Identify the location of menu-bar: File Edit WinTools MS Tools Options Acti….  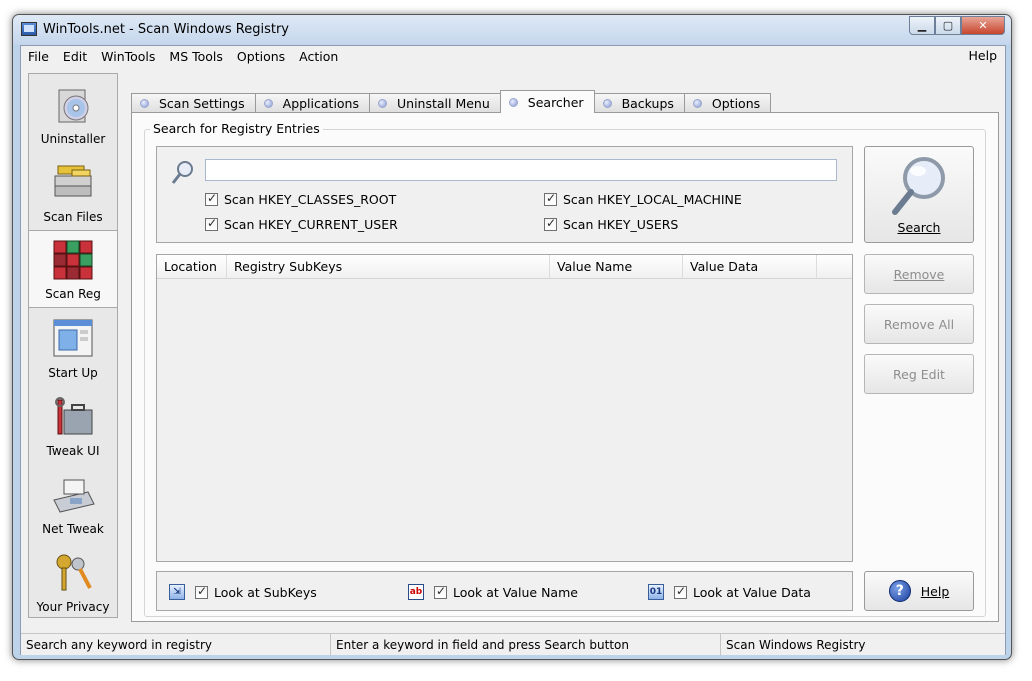
(513, 56).